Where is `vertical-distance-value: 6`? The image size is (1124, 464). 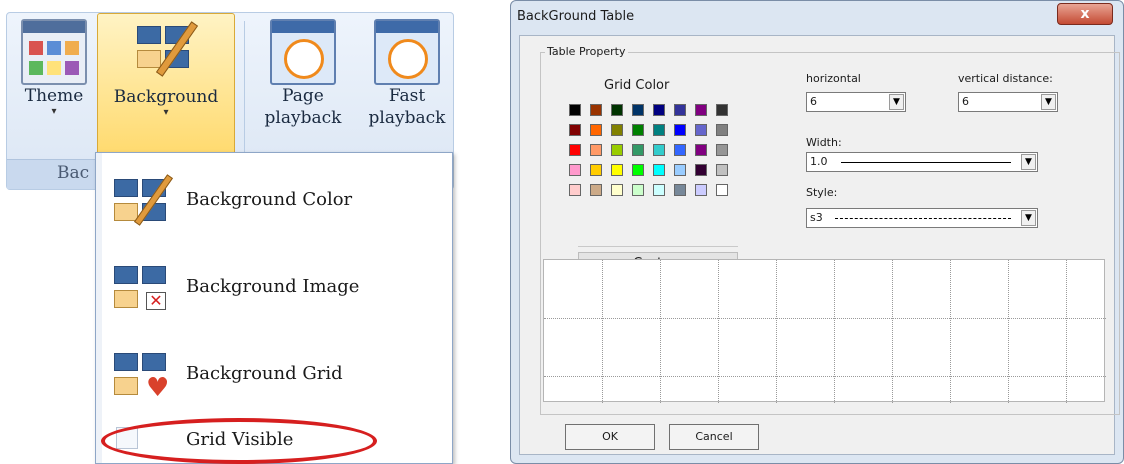 vertical-distance-value: 6 is located at coordinates (965, 101).